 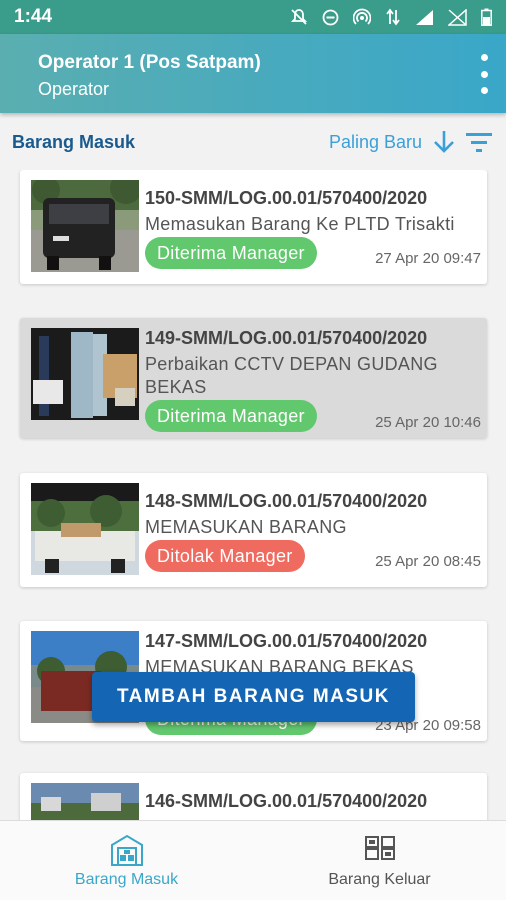 I want to click on data-transfer-icon, so click(x=393, y=17).